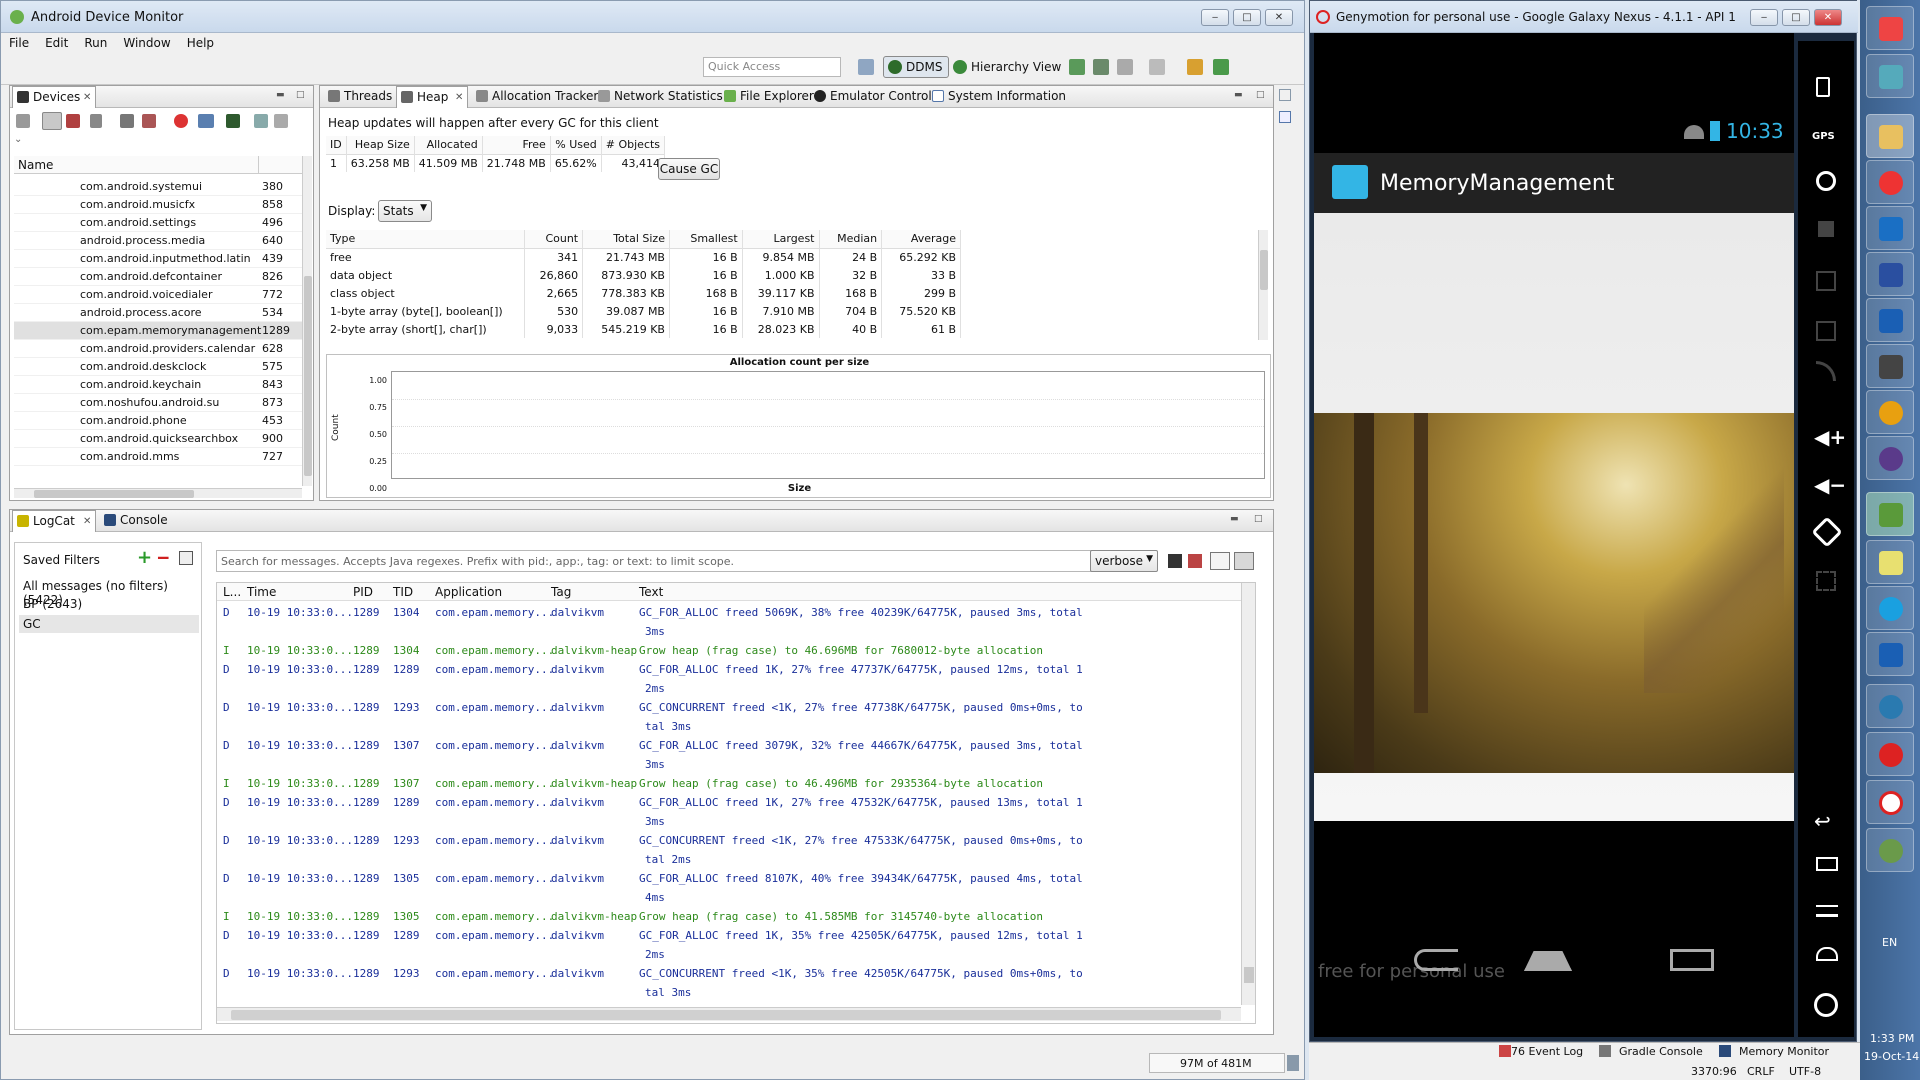 The width and height of the screenshot is (1920, 1080). I want to click on log-column-header: PID, so click(363, 592).